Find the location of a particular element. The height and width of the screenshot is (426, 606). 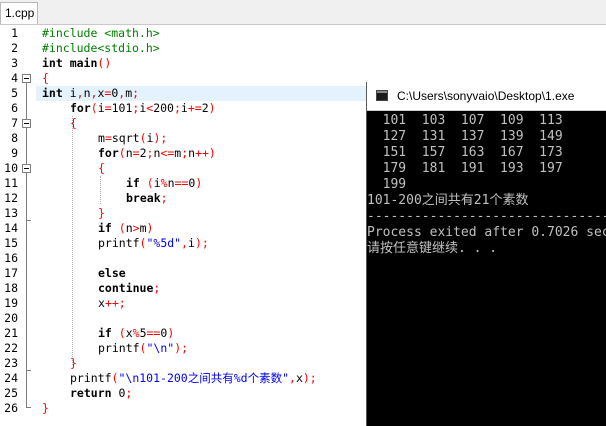

code-line-18: continue; is located at coordinates (129, 288).